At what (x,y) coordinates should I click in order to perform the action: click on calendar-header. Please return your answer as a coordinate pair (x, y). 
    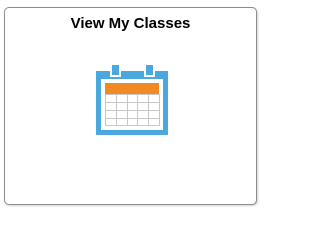
    Looking at the image, I should click on (132, 88).